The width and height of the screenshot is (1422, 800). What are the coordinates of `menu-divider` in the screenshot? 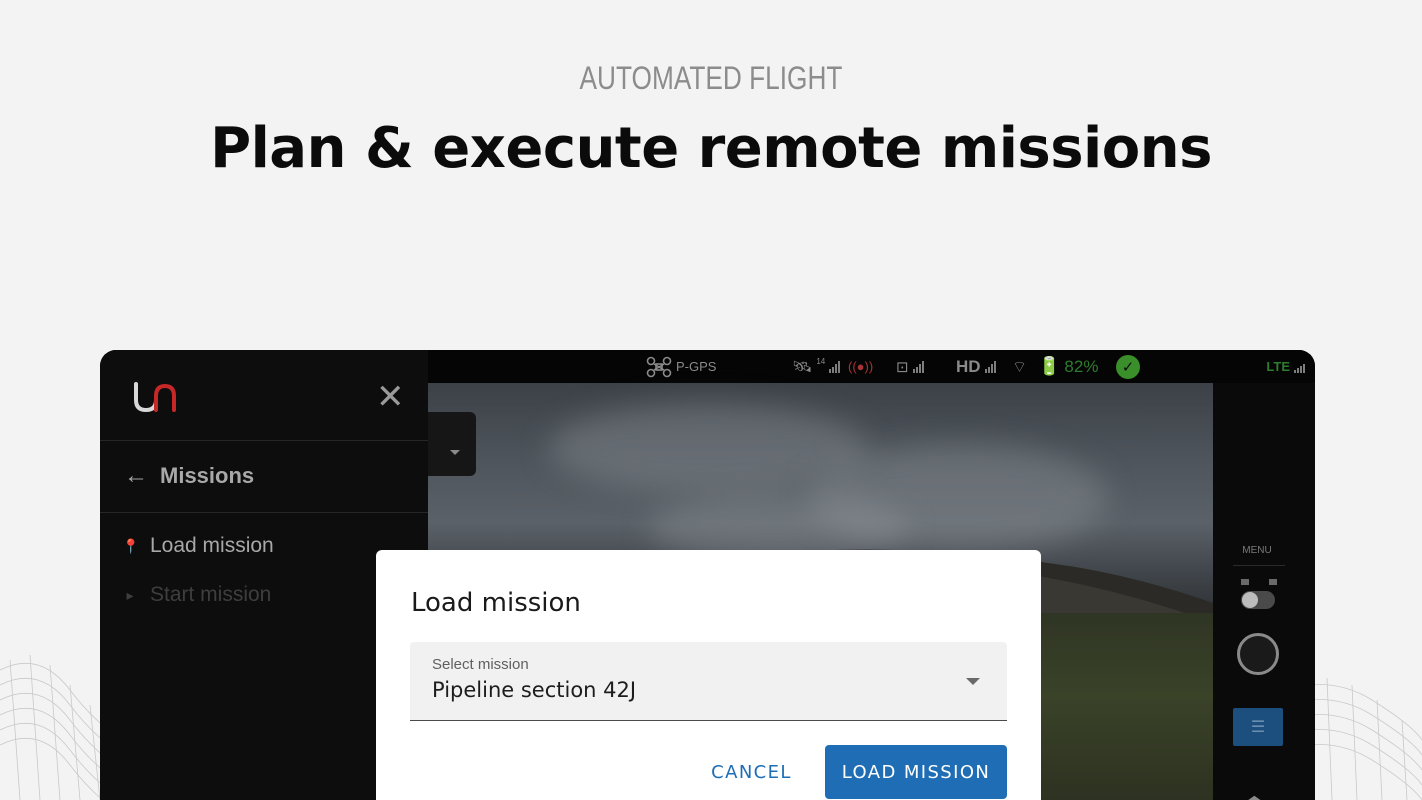 It's located at (1259, 565).